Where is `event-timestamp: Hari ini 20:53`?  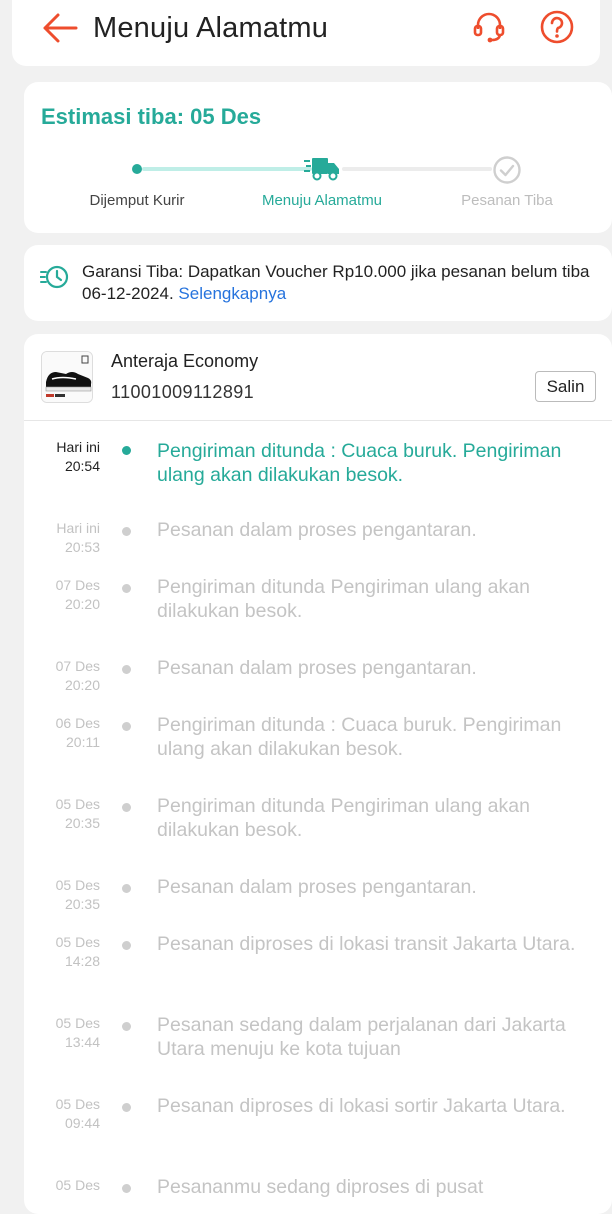
event-timestamp: Hari ini 20:53 is located at coordinates (67, 538).